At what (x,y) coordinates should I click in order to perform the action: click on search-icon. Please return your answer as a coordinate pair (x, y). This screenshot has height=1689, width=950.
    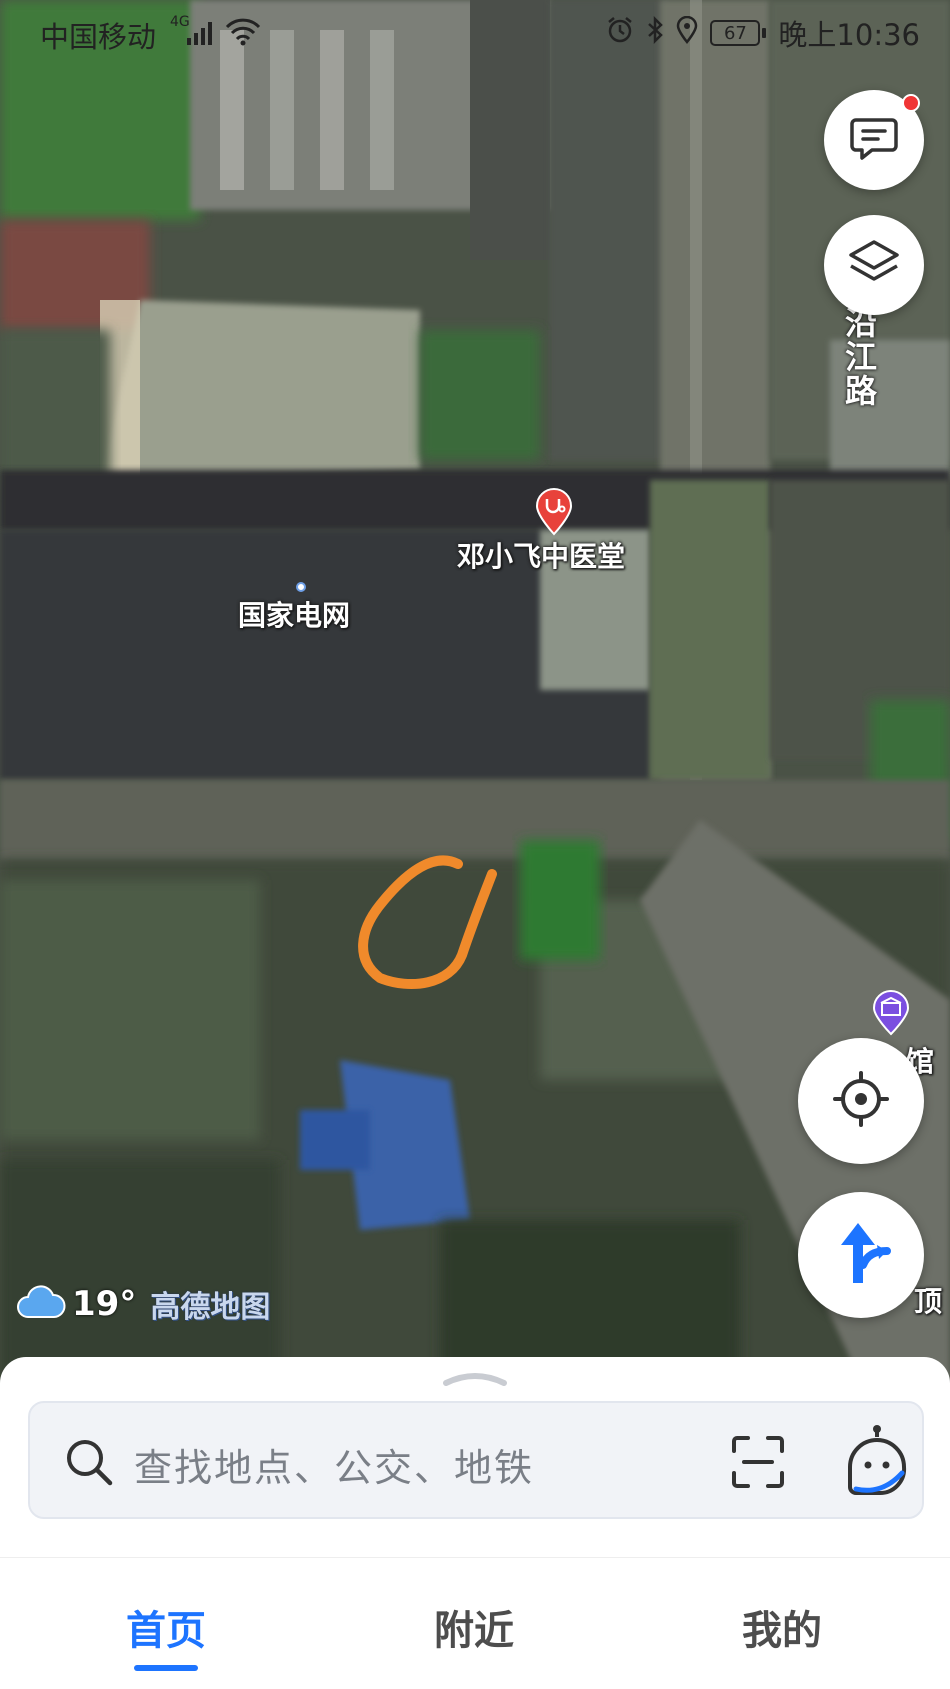
    Looking at the image, I should click on (89, 1464).